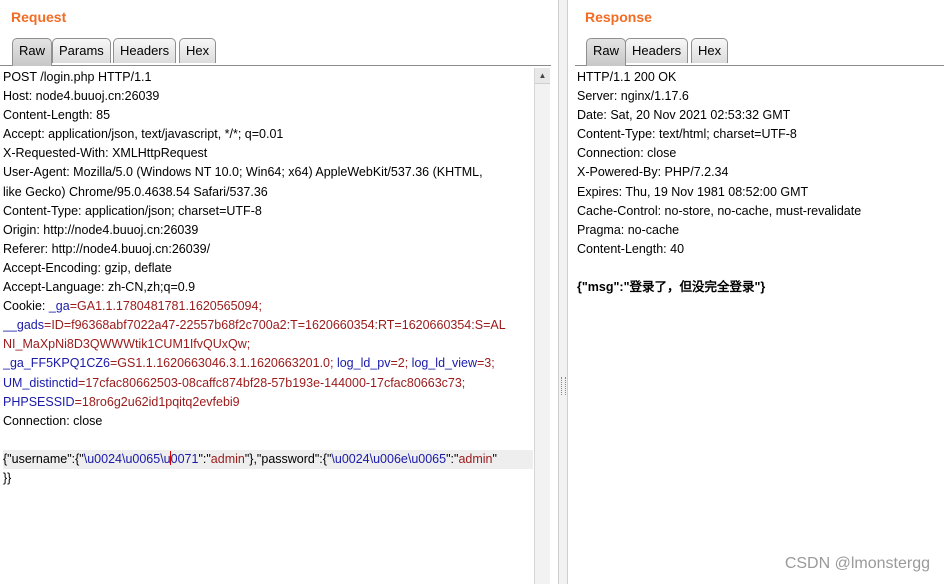 This screenshot has height=584, width=944. What do you see at coordinates (268, 249) in the screenshot?
I see `text-line: Referer: http://node4.buuoj.cn:26039/` at bounding box center [268, 249].